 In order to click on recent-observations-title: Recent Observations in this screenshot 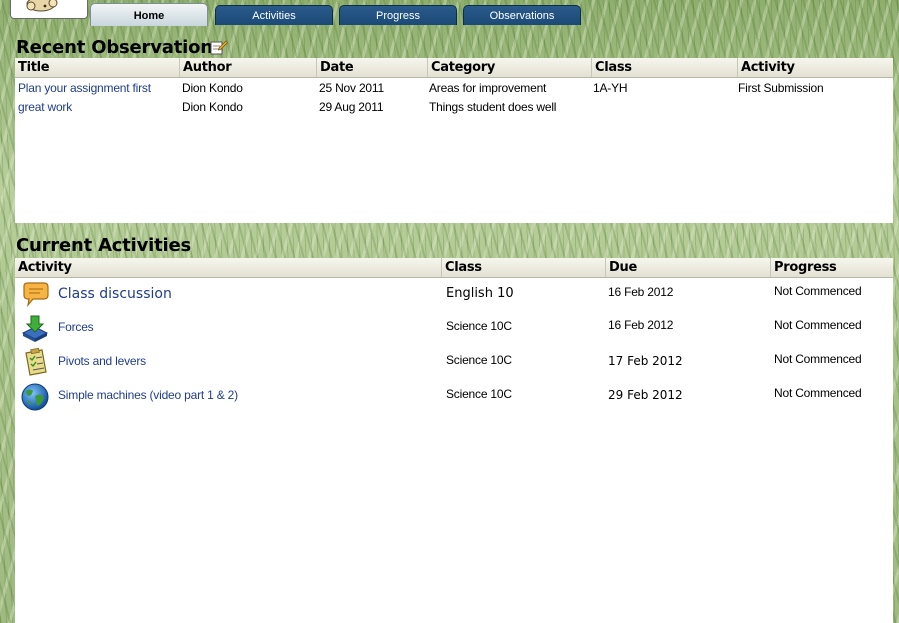, I will do `click(120, 47)`.